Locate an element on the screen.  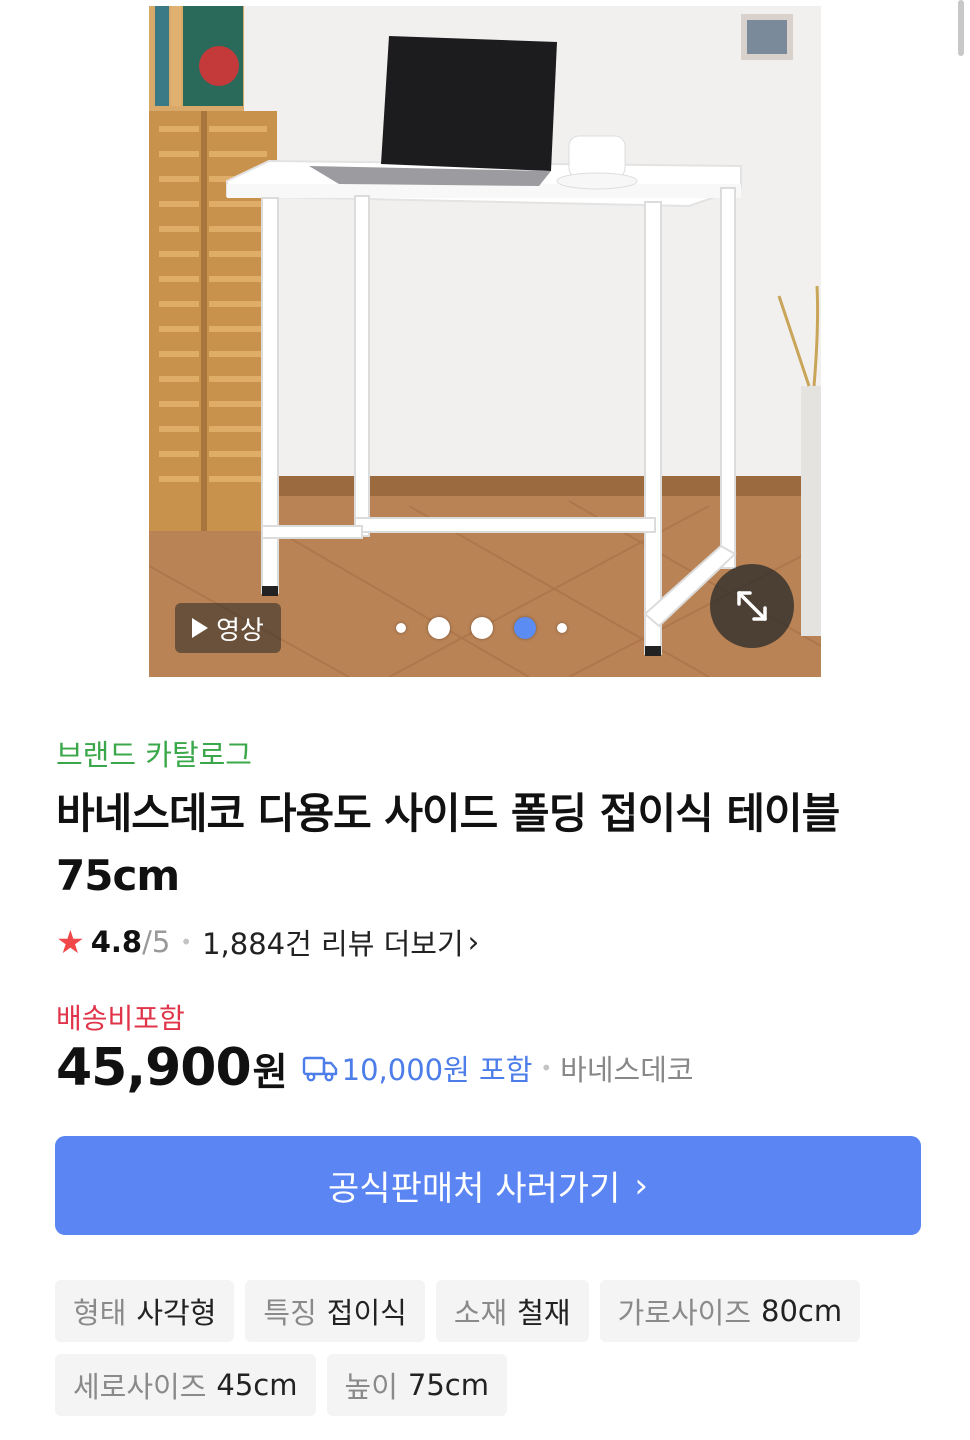
spec-key: 높이 is located at coordinates (371, 1387).